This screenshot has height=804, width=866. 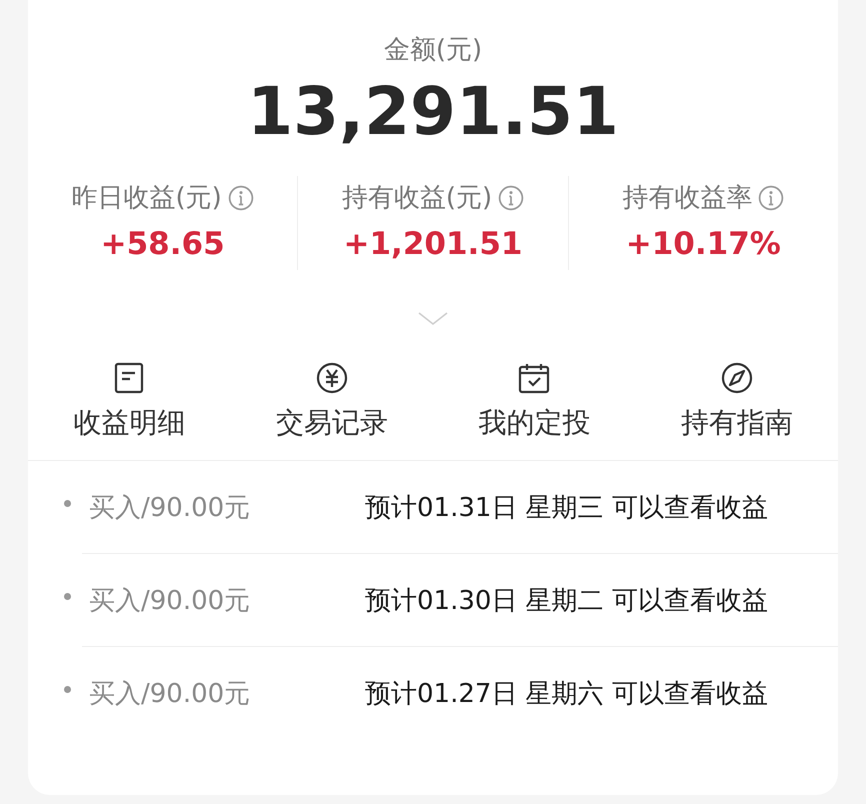 I want to click on chevron-down-icon, so click(x=433, y=319).